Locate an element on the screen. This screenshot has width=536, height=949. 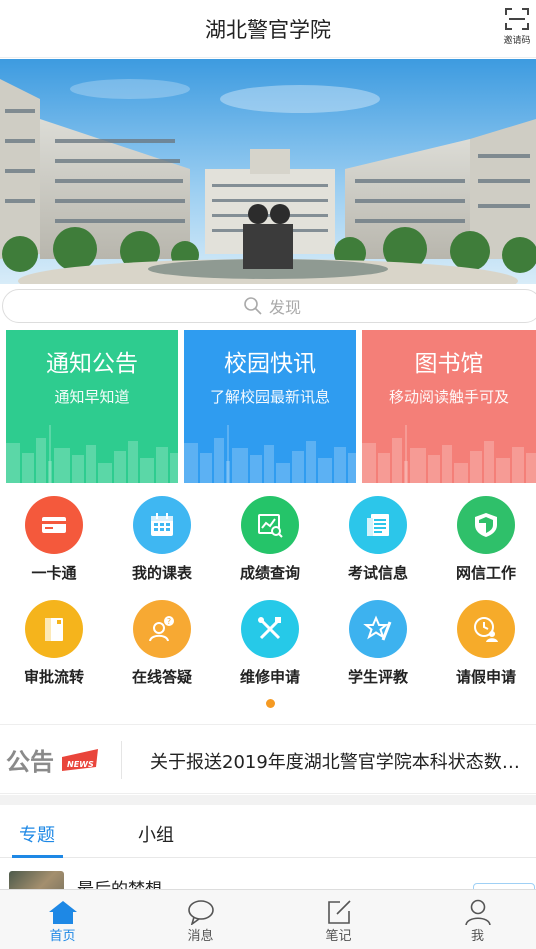
scan-icon is located at coordinates (517, 19).